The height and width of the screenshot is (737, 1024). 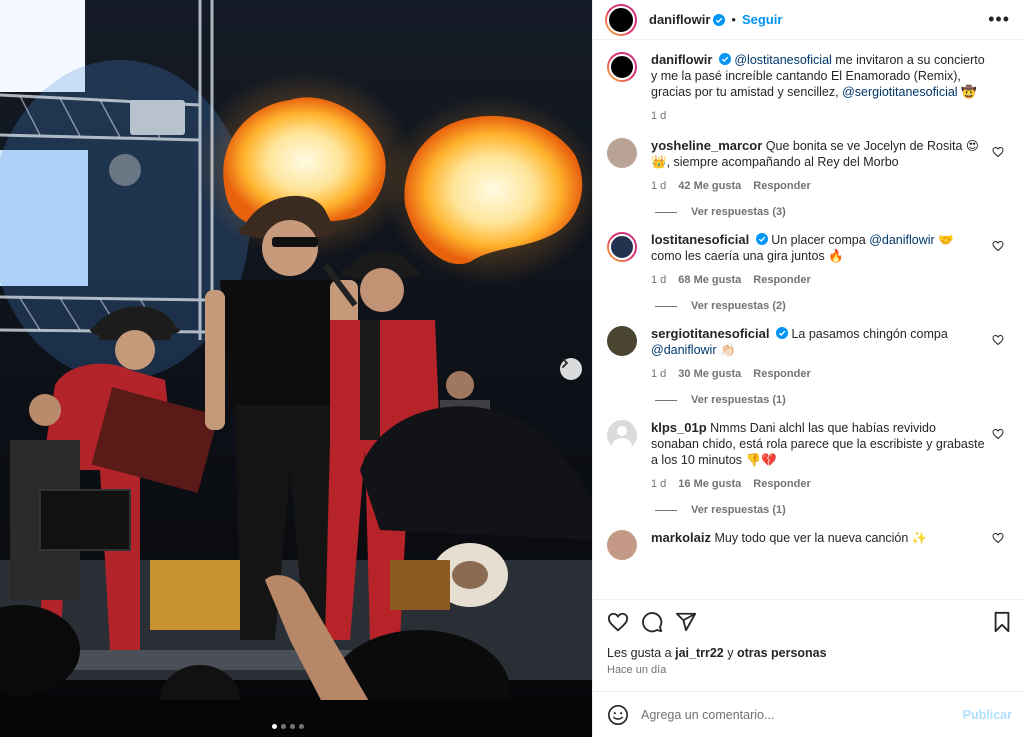 What do you see at coordinates (686, 622) in the screenshot?
I see `share-icon` at bounding box center [686, 622].